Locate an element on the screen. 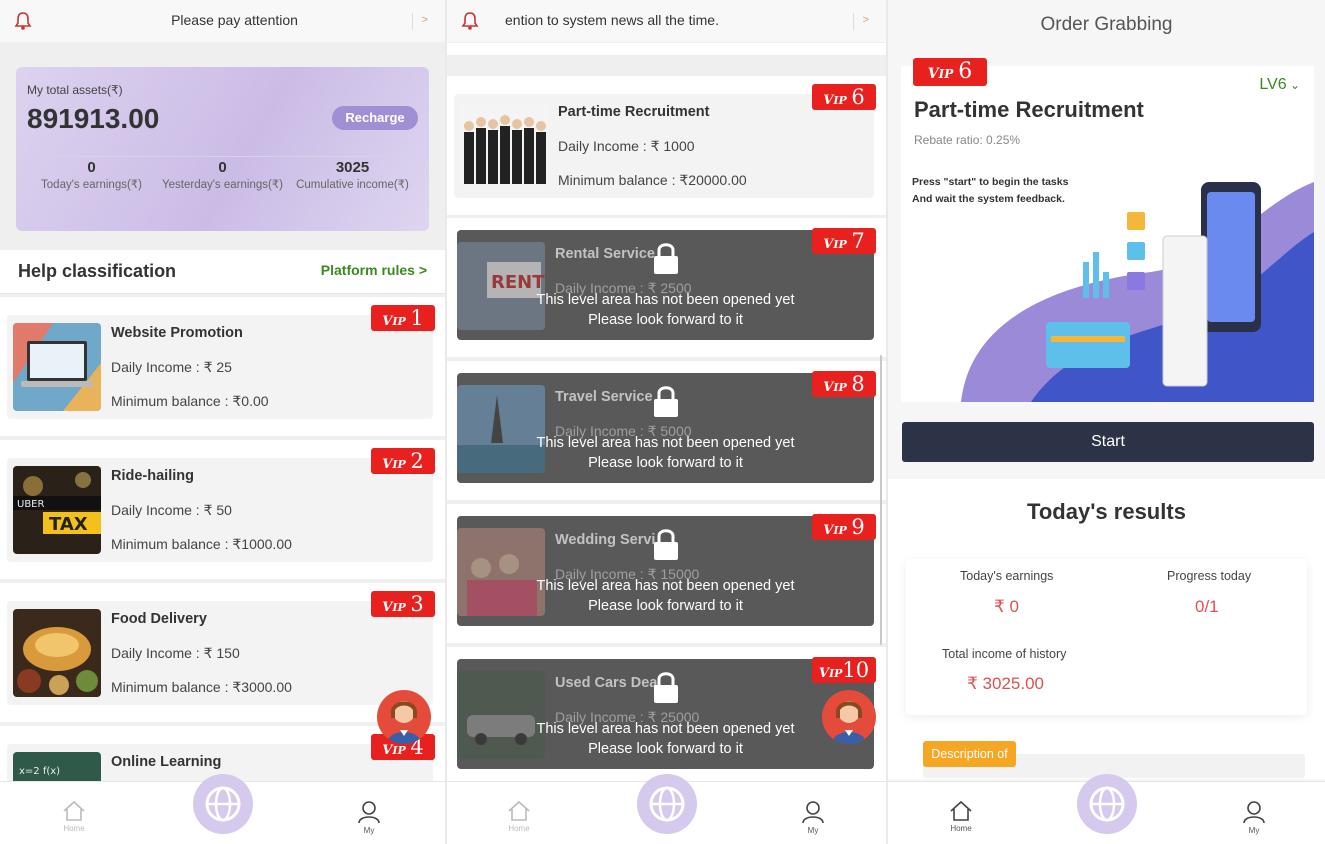  page-title: Order Grabbing is located at coordinates (1106, 24).